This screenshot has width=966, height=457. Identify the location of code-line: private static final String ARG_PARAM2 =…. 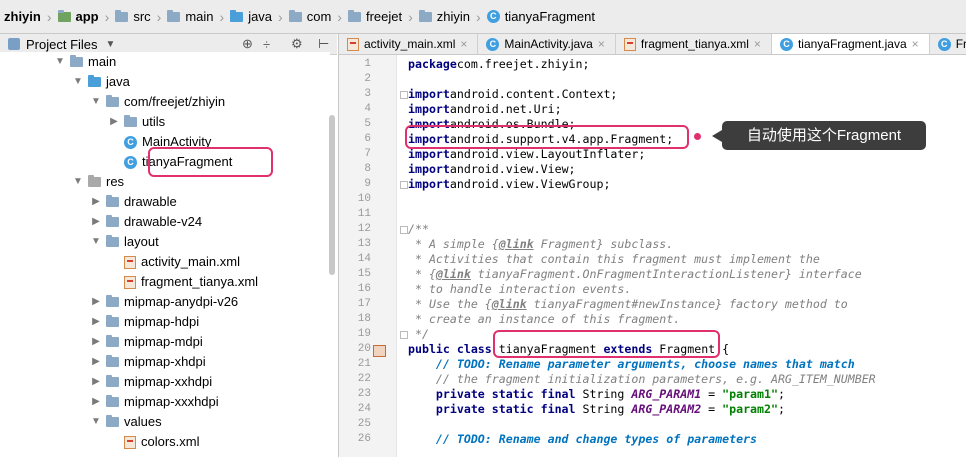
(596, 409).